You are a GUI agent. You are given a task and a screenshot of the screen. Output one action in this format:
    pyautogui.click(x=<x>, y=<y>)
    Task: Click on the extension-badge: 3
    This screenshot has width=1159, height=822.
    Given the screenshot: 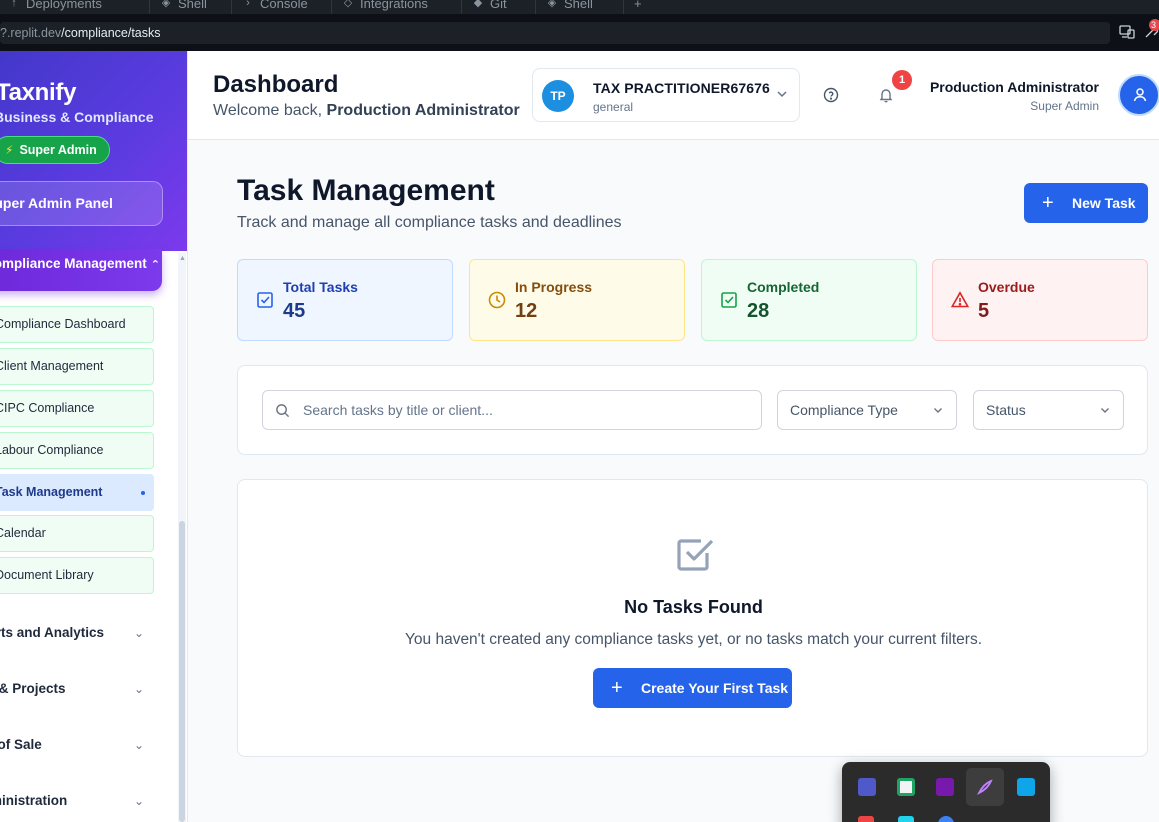 What is the action you would take?
    pyautogui.click(x=1154, y=25)
    